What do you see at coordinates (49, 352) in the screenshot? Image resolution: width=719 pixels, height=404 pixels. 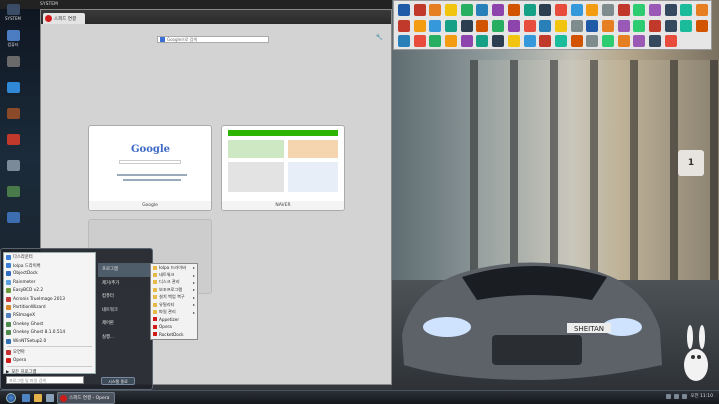 I see `start-program-item: 오연아` at bounding box center [49, 352].